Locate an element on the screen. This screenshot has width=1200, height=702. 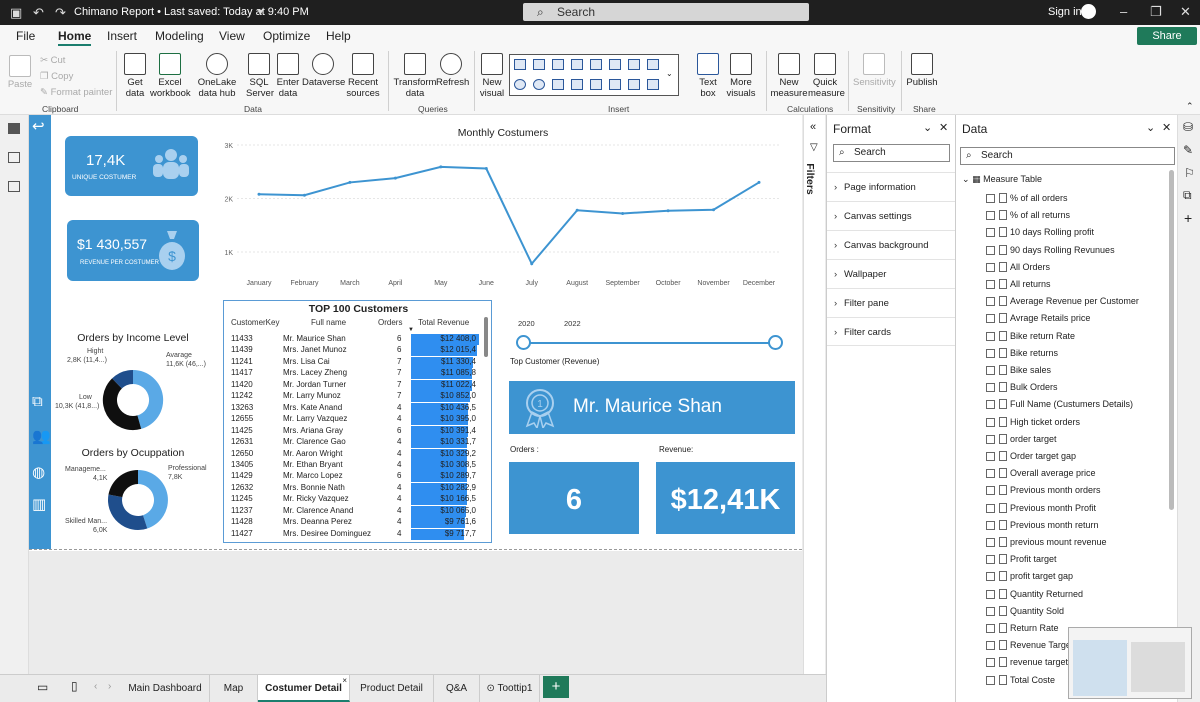
paste-button: Paste is located at coordinates (20, 72).